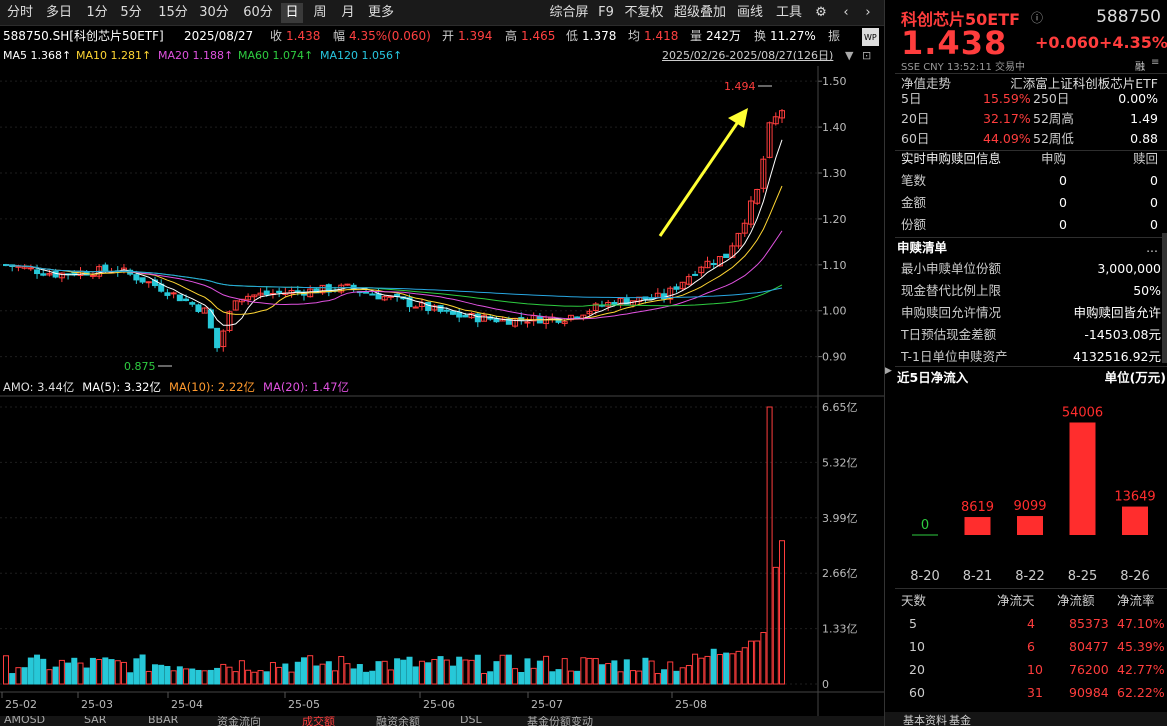 Image resolution: width=1167 pixels, height=726 pixels. Describe the element at coordinates (292, 13) in the screenshot. I see `tab-daily: 日` at that location.